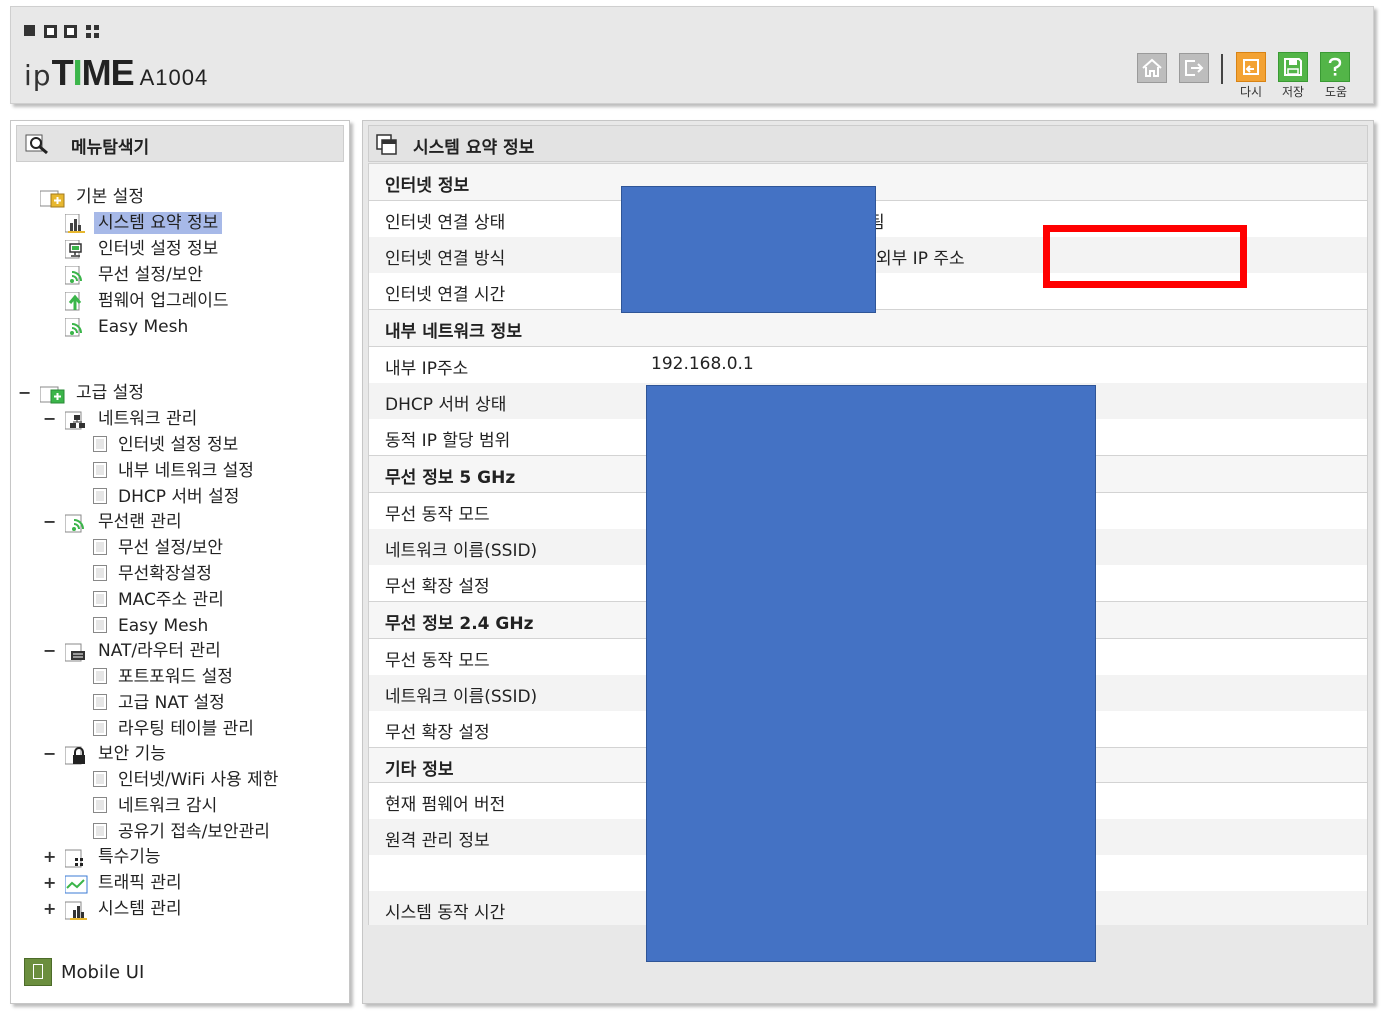 The image size is (1386, 1011). I want to click on section-lan: 내부 네트워크 정보, so click(868, 328).